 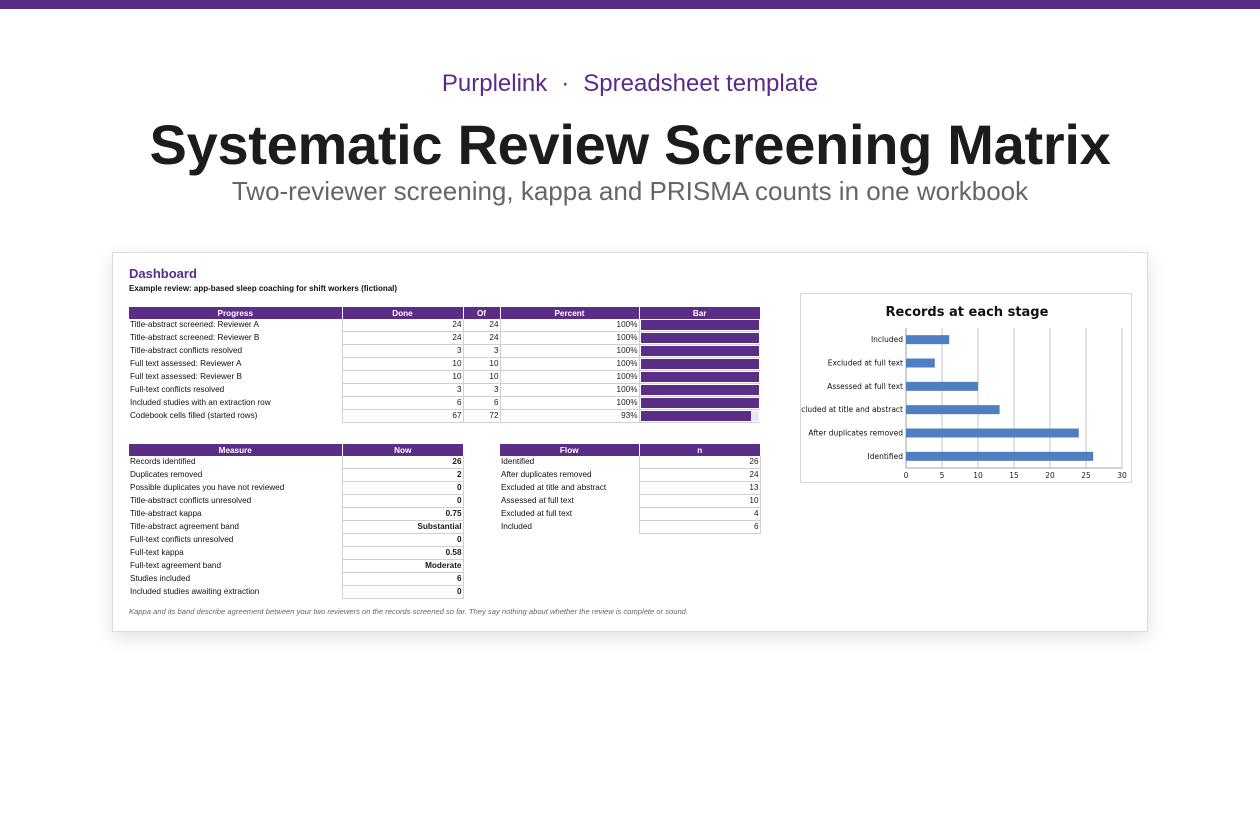 What do you see at coordinates (186, 350) in the screenshot?
I see `progress-label: Title-abstract conflicts resolved` at bounding box center [186, 350].